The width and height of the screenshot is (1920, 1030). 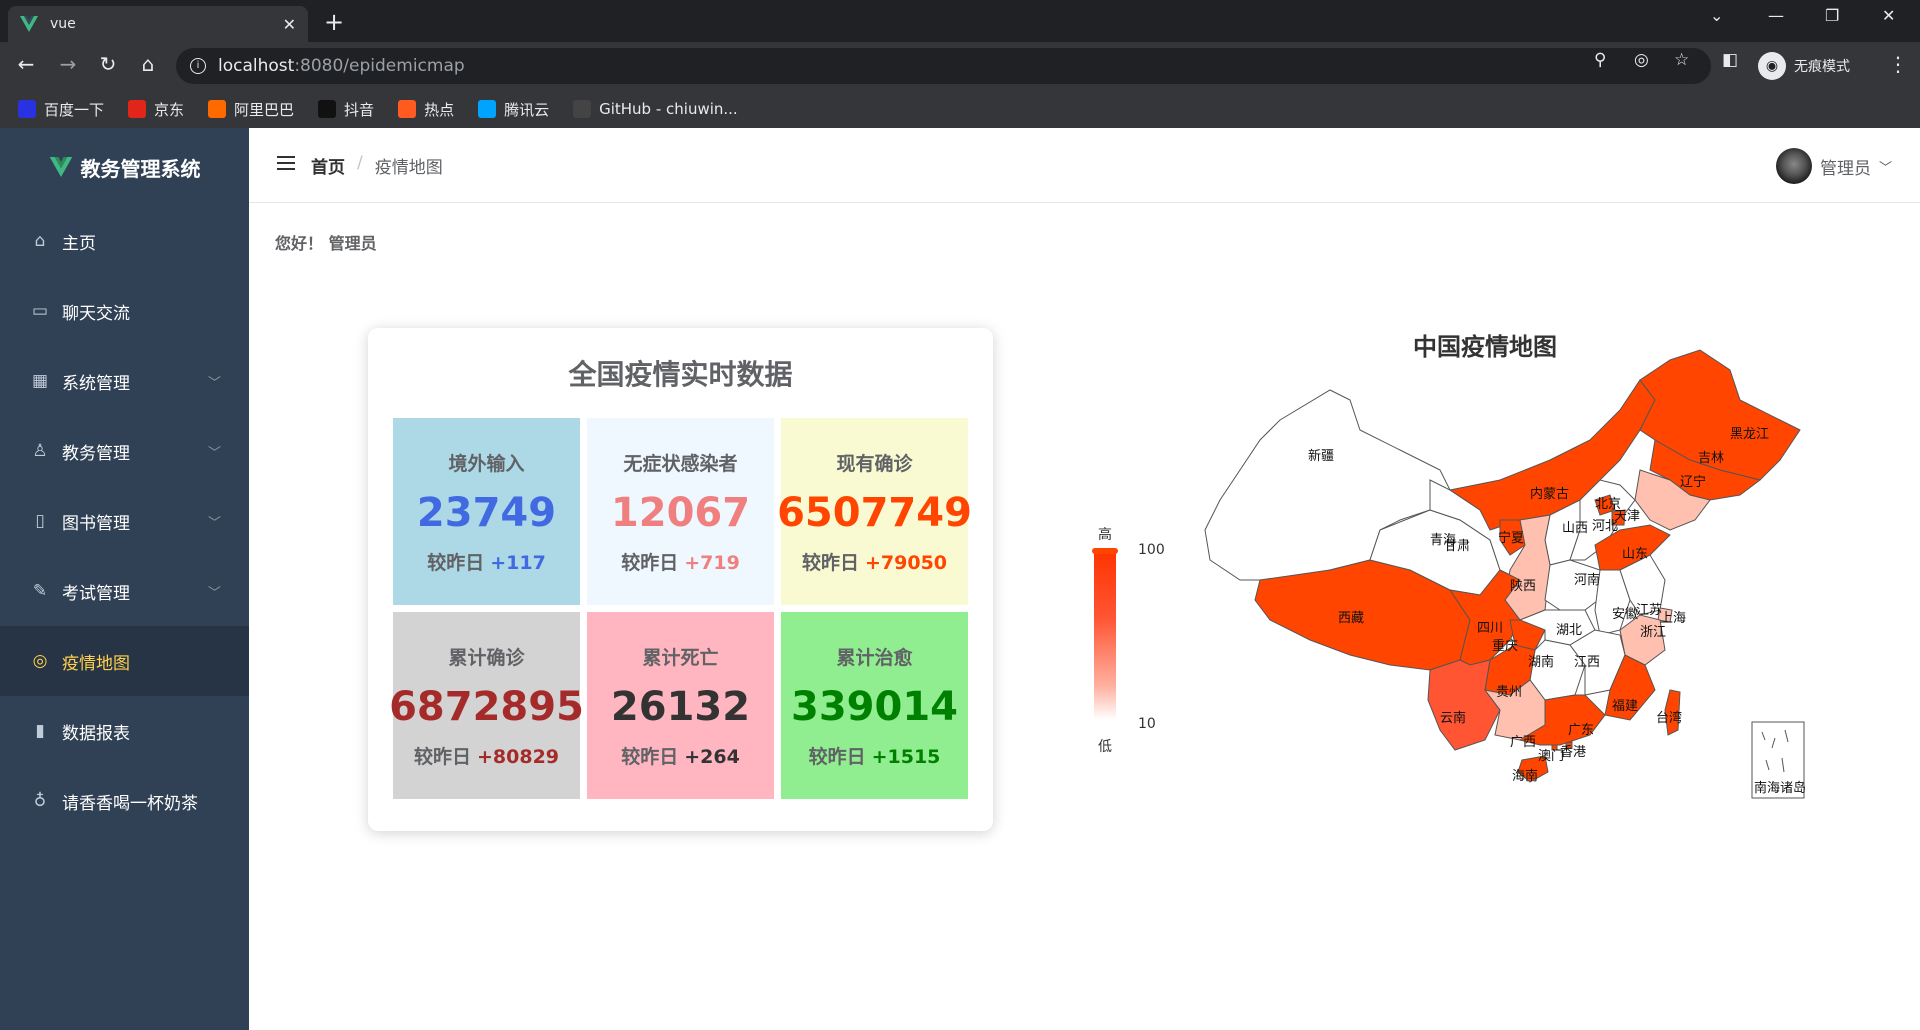 What do you see at coordinates (1125, 640) in the screenshot?
I see `visual-map-legend: 高 100 10 低` at bounding box center [1125, 640].